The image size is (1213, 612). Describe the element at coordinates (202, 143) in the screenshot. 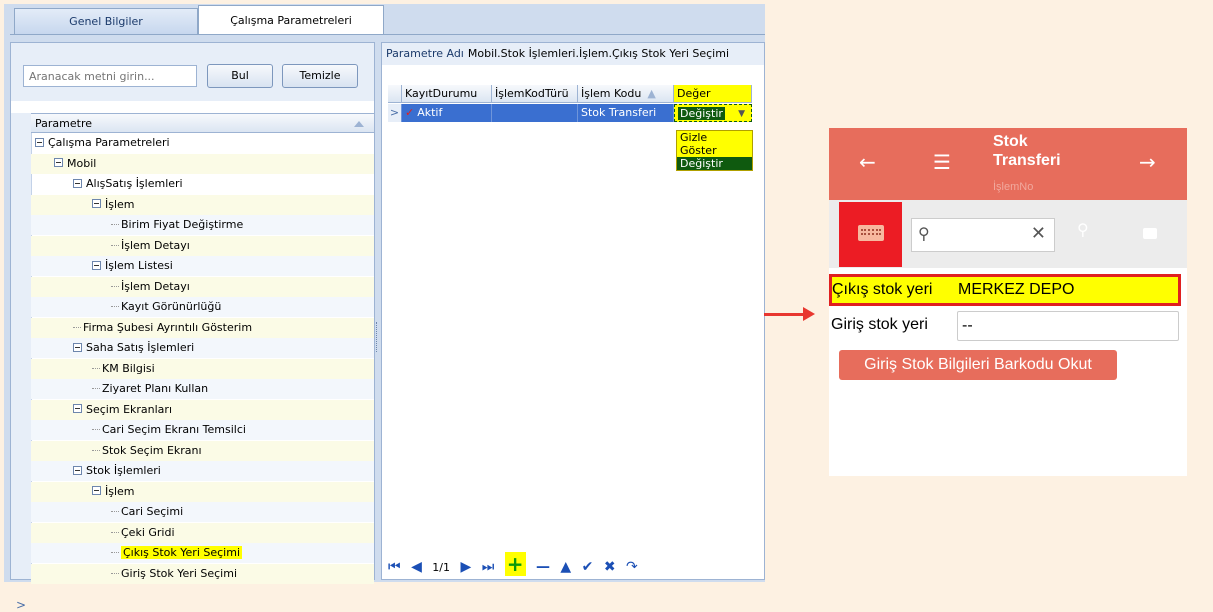

I see `tree-item: Çalışma Parametreleri` at that location.